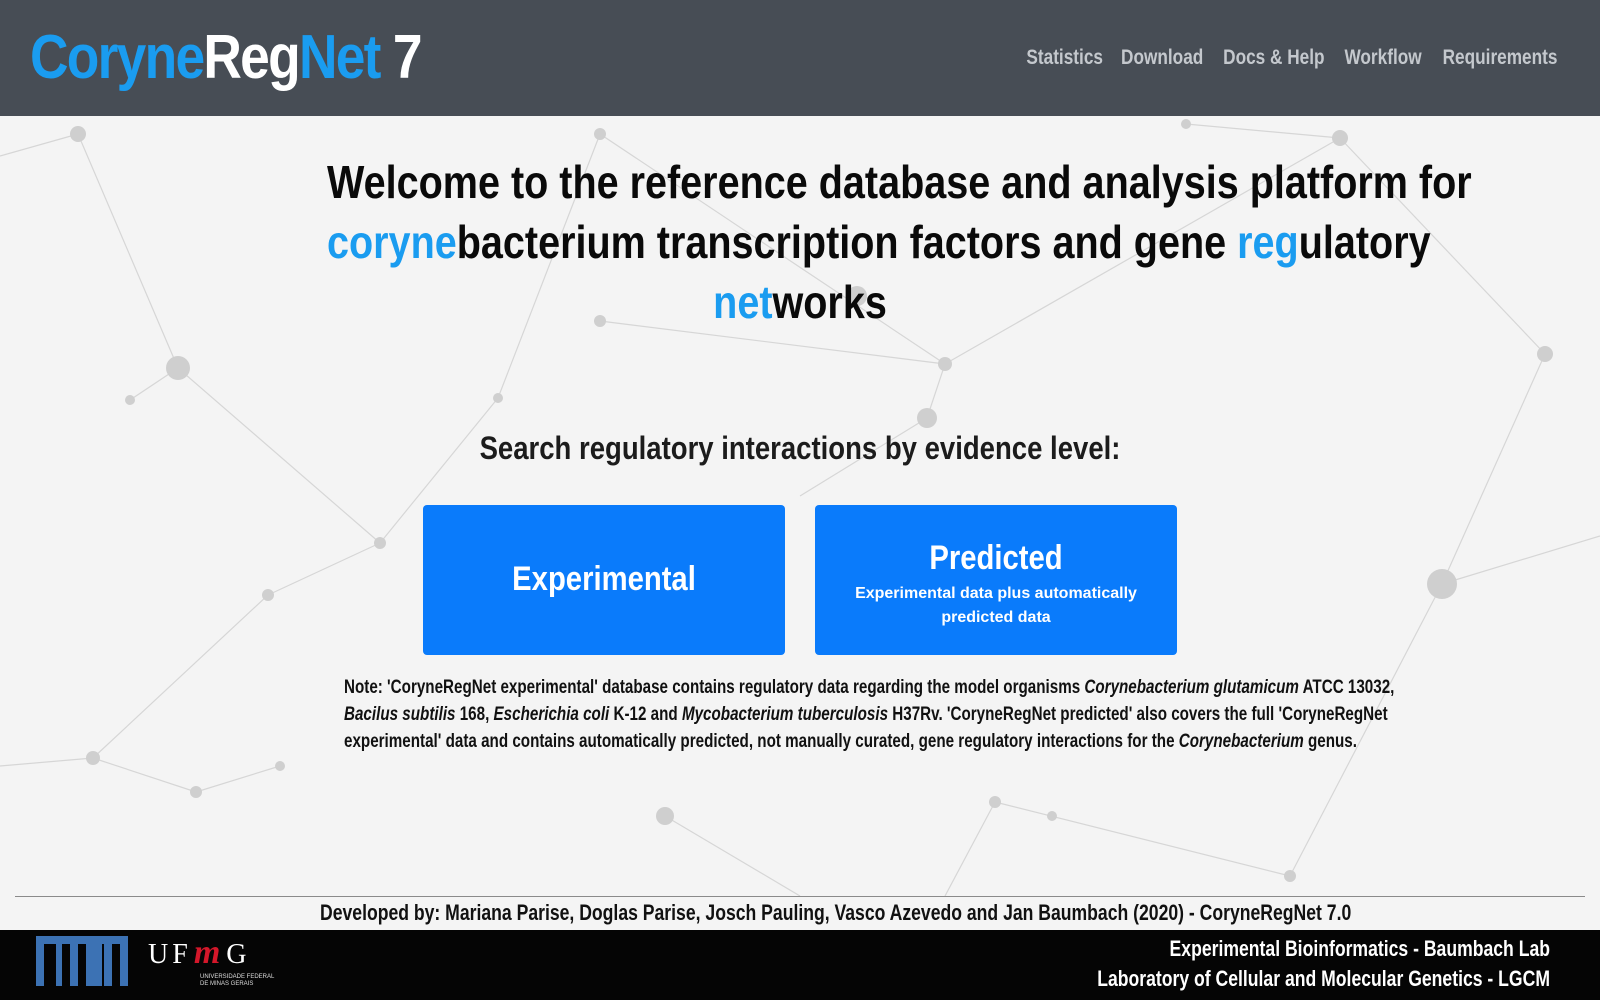 This screenshot has height=1000, width=1600. I want to click on ufmg-wordmark: UFmG, so click(211, 953).